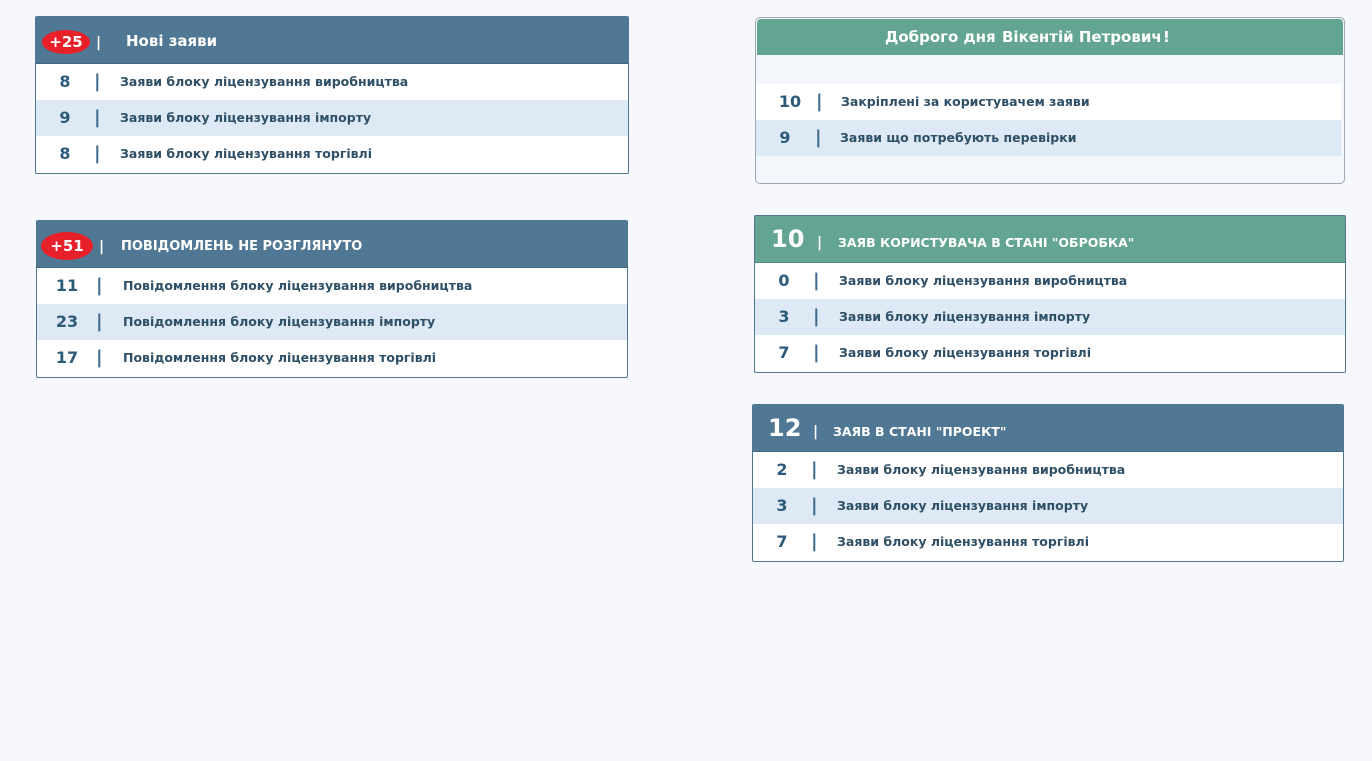 The image size is (1372, 761). Describe the element at coordinates (782, 469) in the screenshot. I see `row-count: 2` at that location.